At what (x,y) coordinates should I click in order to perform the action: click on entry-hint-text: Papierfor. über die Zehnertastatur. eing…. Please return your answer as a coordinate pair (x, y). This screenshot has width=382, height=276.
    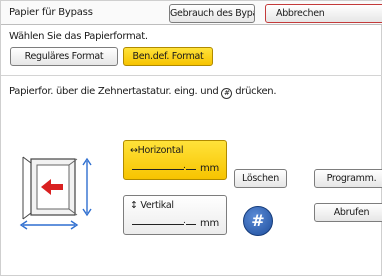
    Looking at the image, I should click on (114, 91).